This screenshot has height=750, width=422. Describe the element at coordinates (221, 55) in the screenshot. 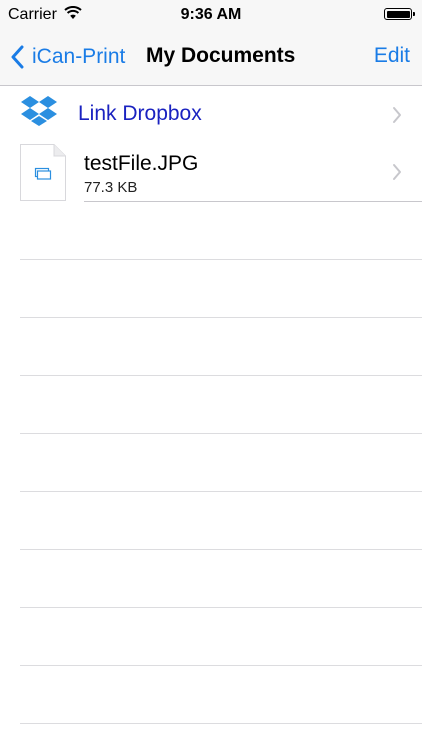

I see `page-title: My Documents` at that location.